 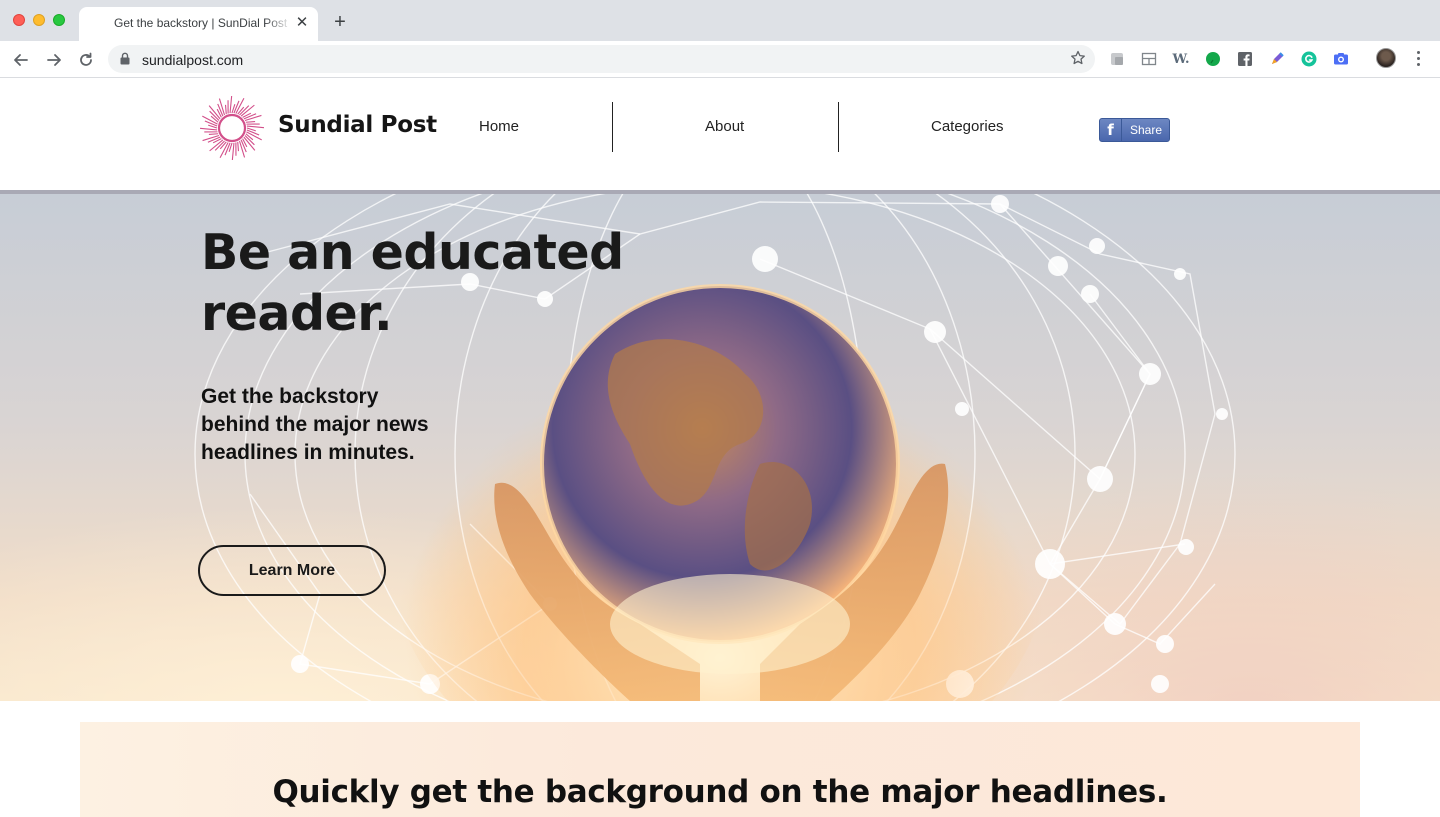 I want to click on browser-toolbar: sundialpost.com W., so click(x=720, y=59).